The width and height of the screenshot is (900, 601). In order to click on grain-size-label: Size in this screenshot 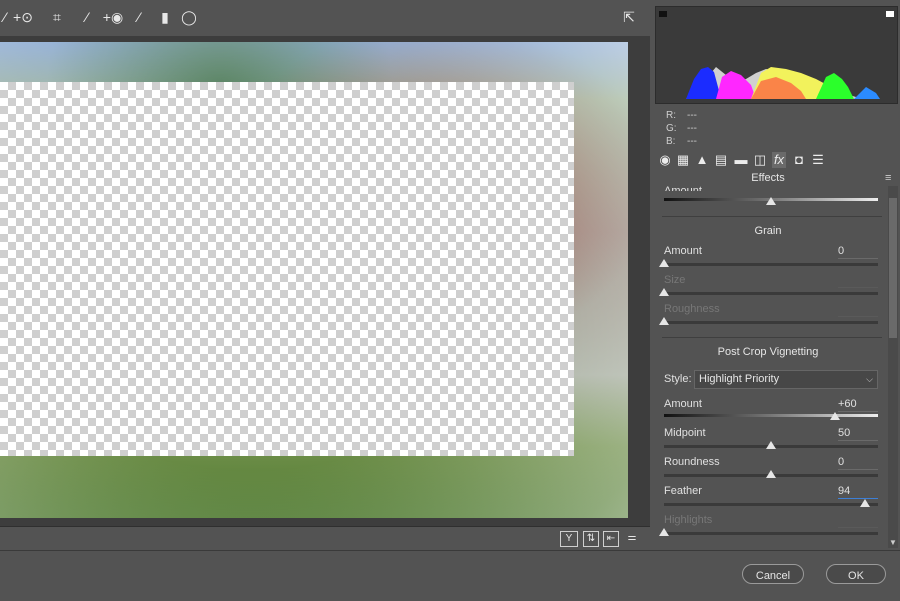, I will do `click(675, 280)`.